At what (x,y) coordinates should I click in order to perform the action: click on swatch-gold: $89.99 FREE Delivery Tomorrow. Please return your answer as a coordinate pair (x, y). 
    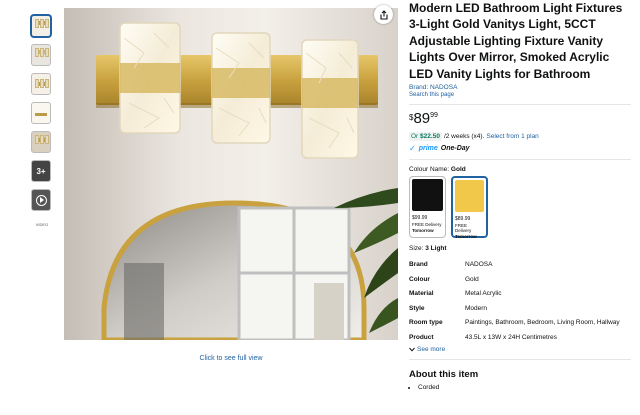
    Looking at the image, I should click on (469, 208).